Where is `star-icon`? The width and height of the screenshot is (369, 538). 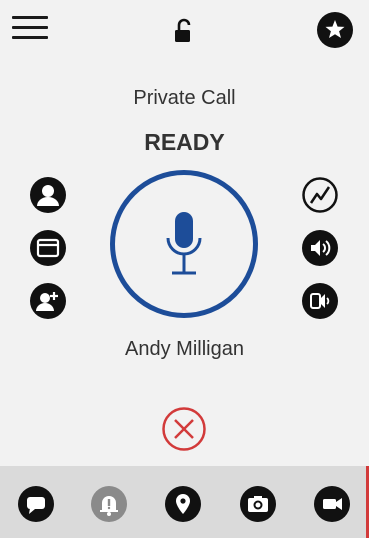
star-icon is located at coordinates (335, 30).